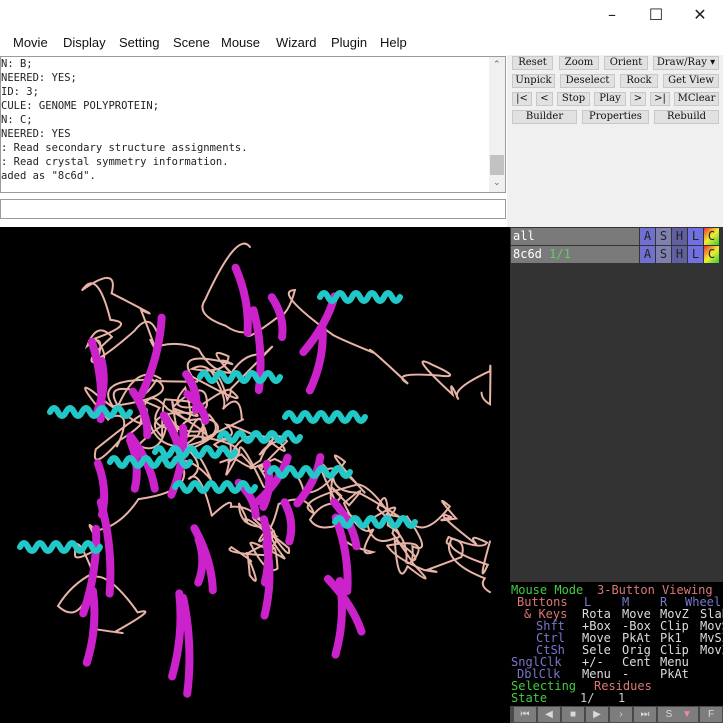 This screenshot has height=728, width=723. Describe the element at coordinates (191, 42) in the screenshot. I see `menu-scene: Scene` at that location.